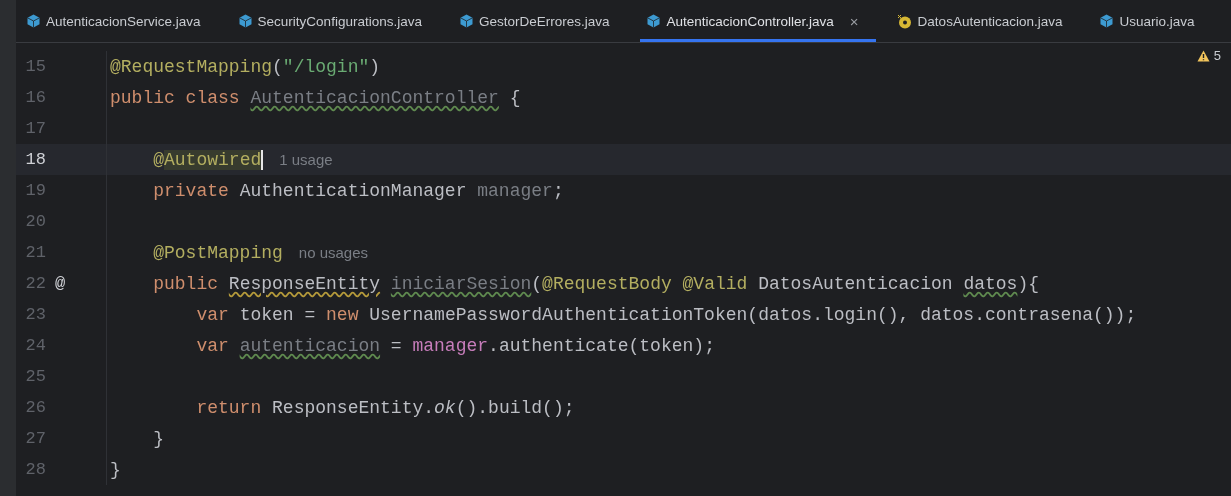 The height and width of the screenshot is (496, 1231). Describe the element at coordinates (1152, 21) in the screenshot. I see `editor-tab: Usuario.java` at that location.